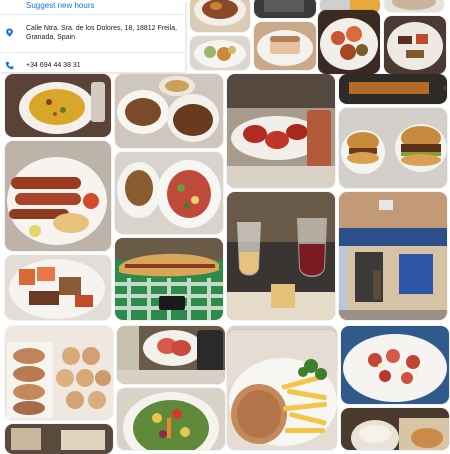 Image resolution: width=450 pixels, height=454 pixels. I want to click on salad-photo, so click(169, 193).